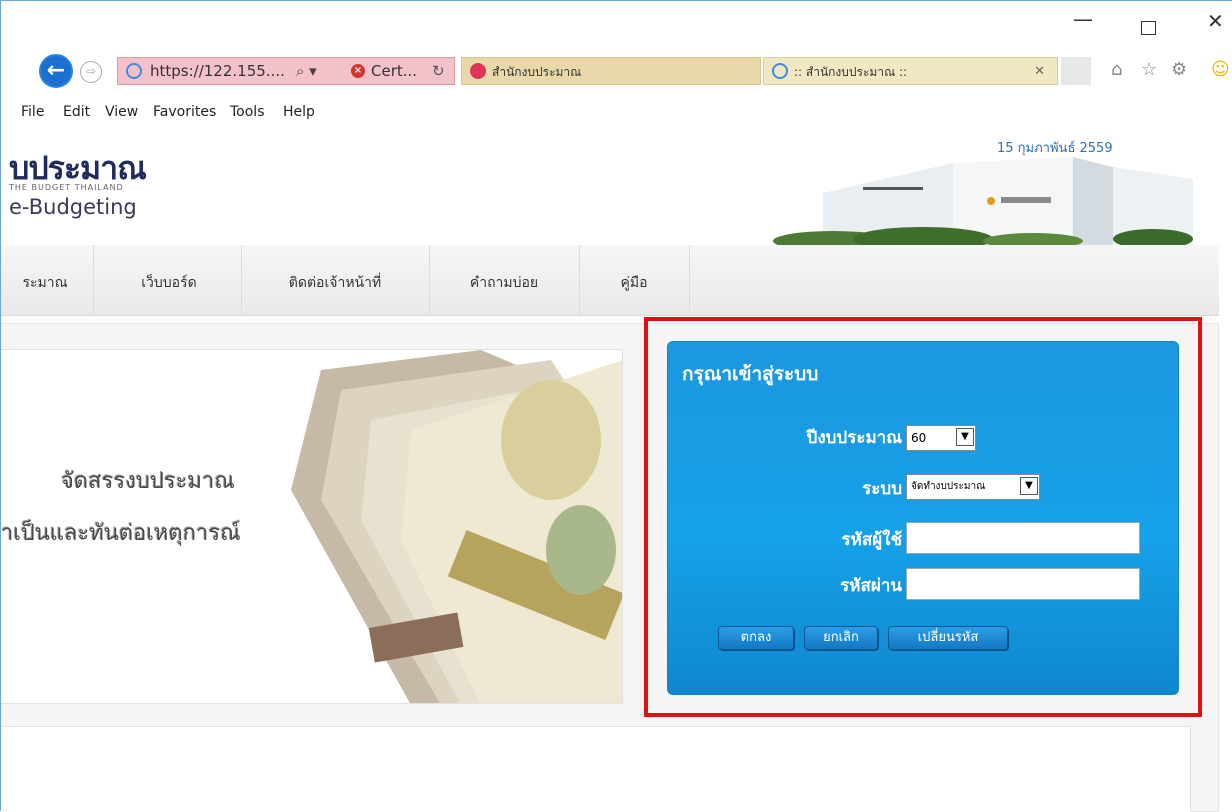 Image resolution: width=1232 pixels, height=812 pixels. What do you see at coordinates (358, 71) in the screenshot?
I see `certificate-error-icon: ×` at bounding box center [358, 71].